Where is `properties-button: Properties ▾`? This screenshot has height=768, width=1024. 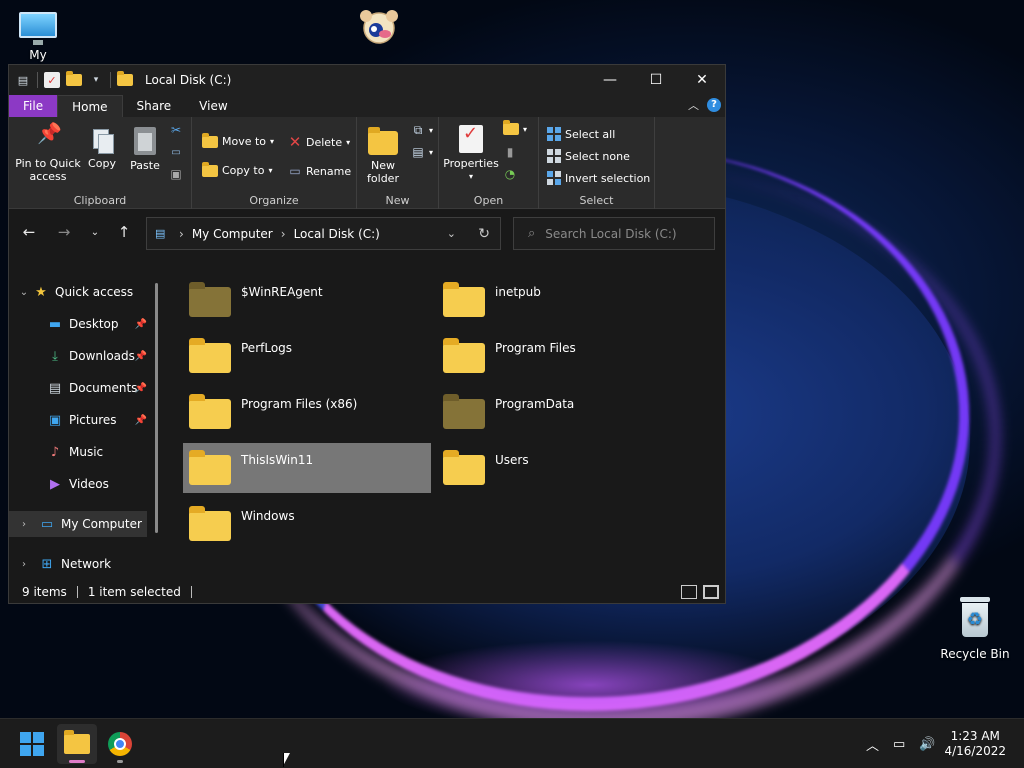
properties-button: Properties ▾ is located at coordinates (471, 154).